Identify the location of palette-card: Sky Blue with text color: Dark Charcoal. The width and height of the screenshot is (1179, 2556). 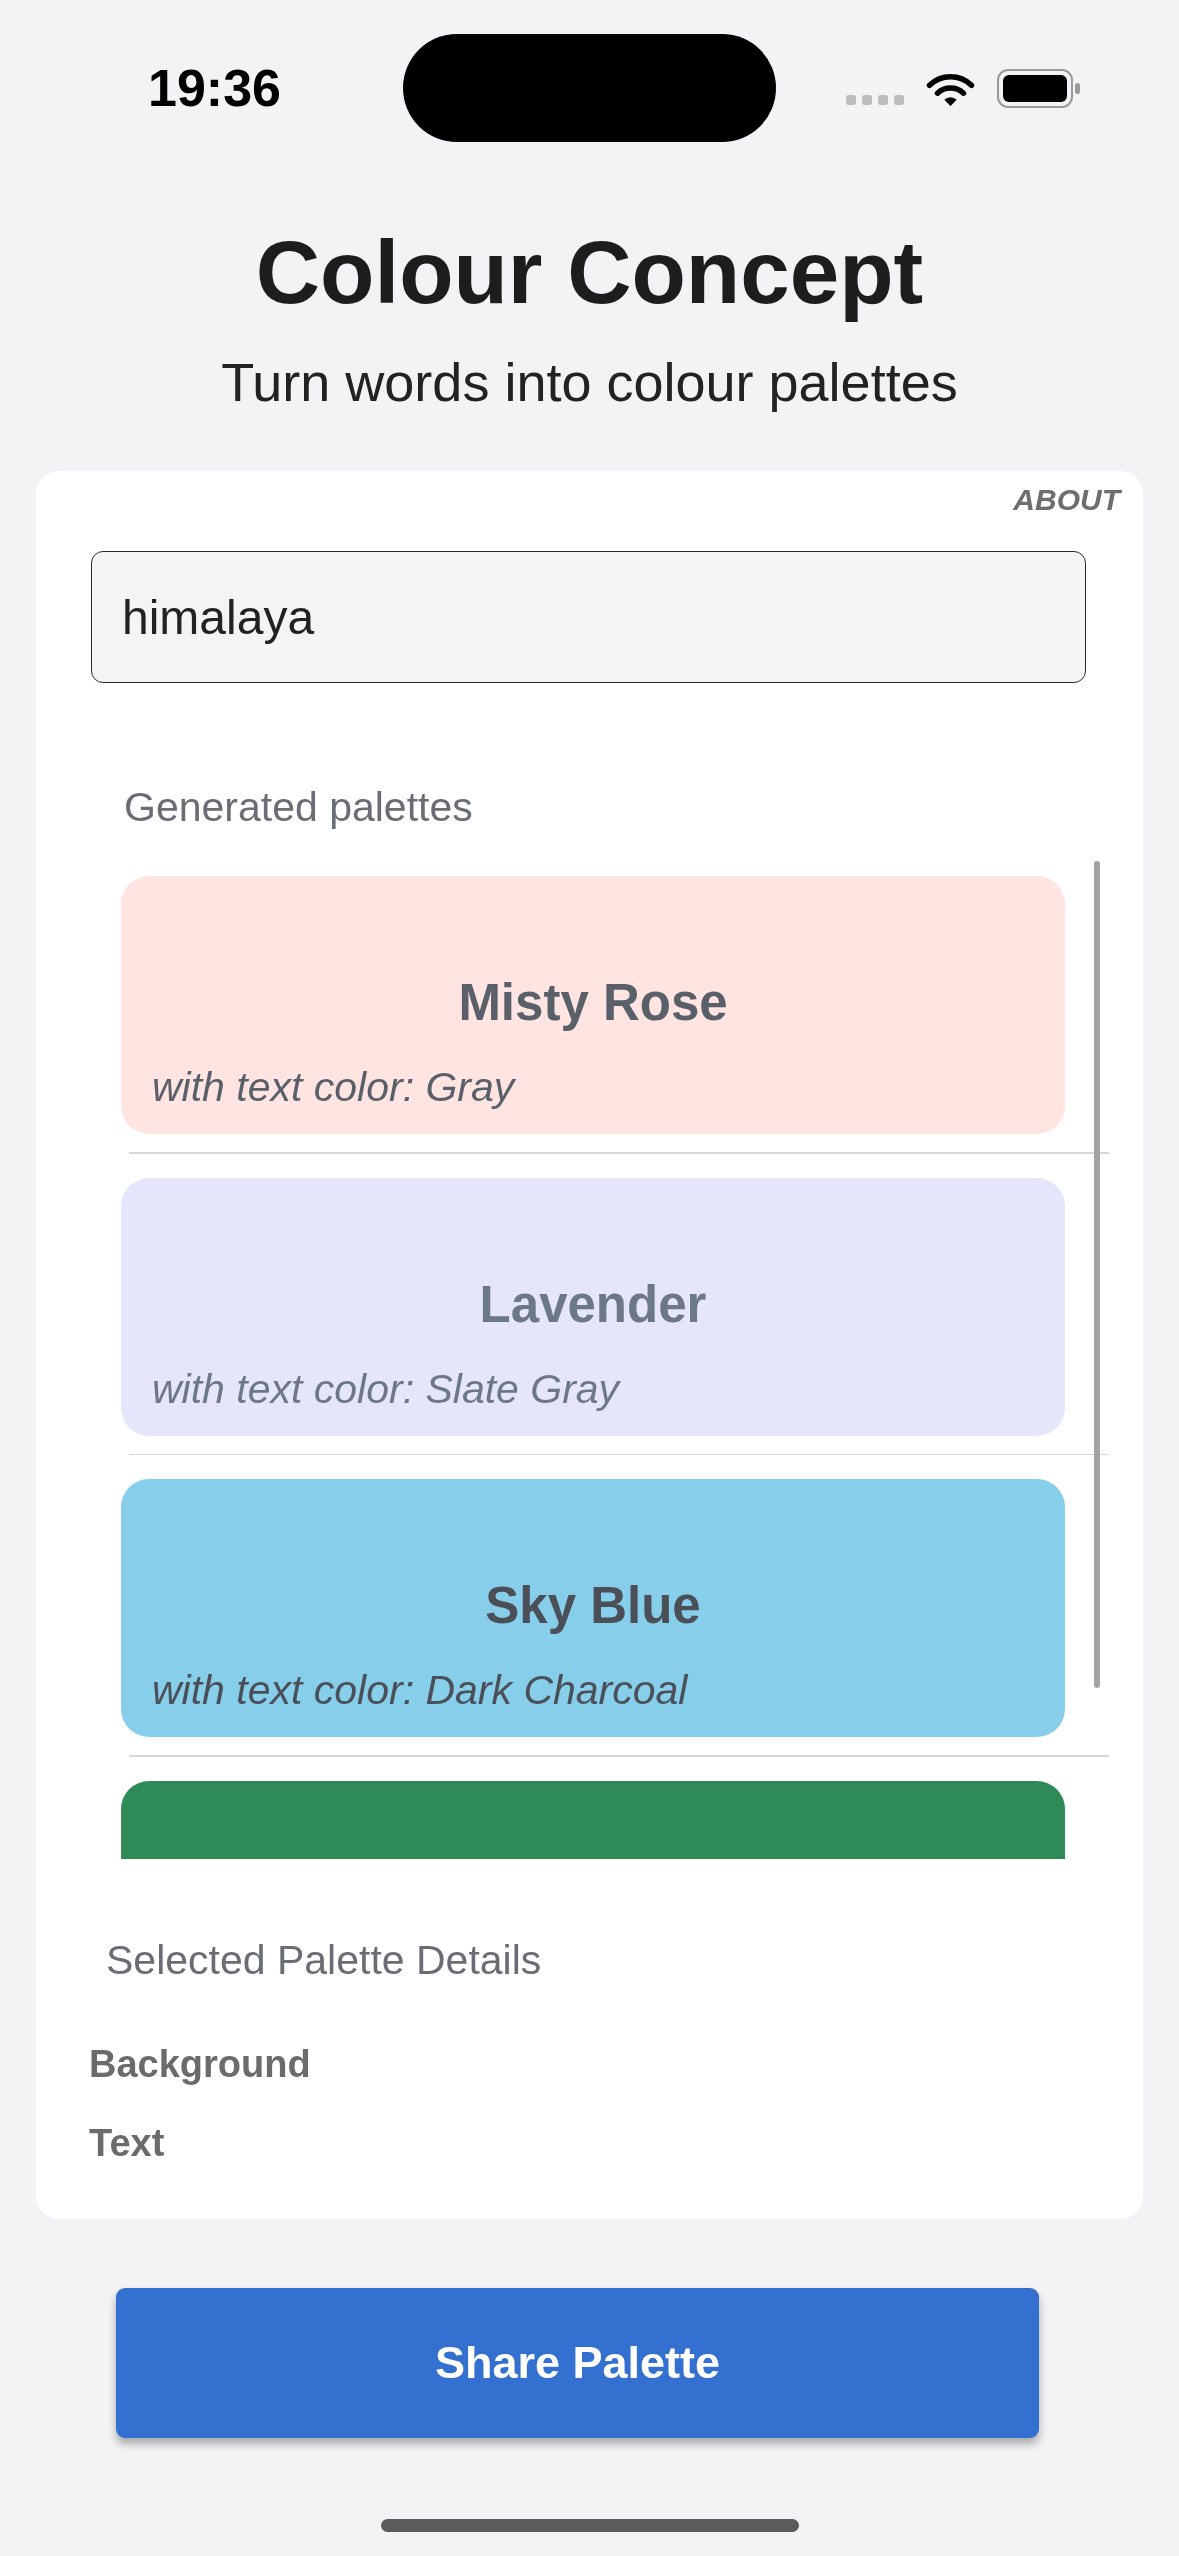
(593, 1608).